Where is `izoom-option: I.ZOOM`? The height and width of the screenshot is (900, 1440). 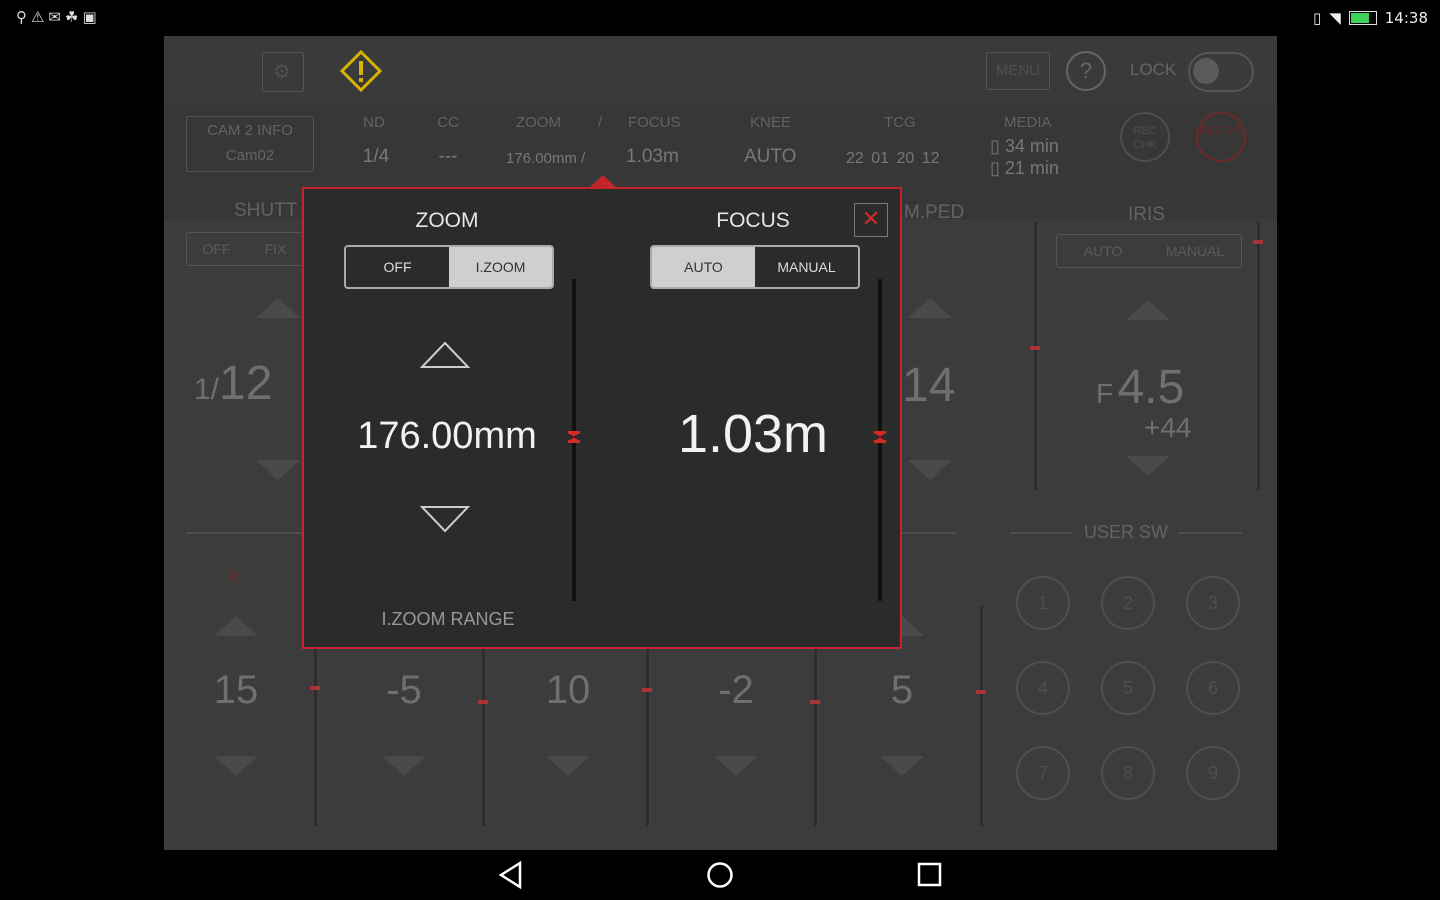 izoom-option: I.ZOOM is located at coordinates (500, 267).